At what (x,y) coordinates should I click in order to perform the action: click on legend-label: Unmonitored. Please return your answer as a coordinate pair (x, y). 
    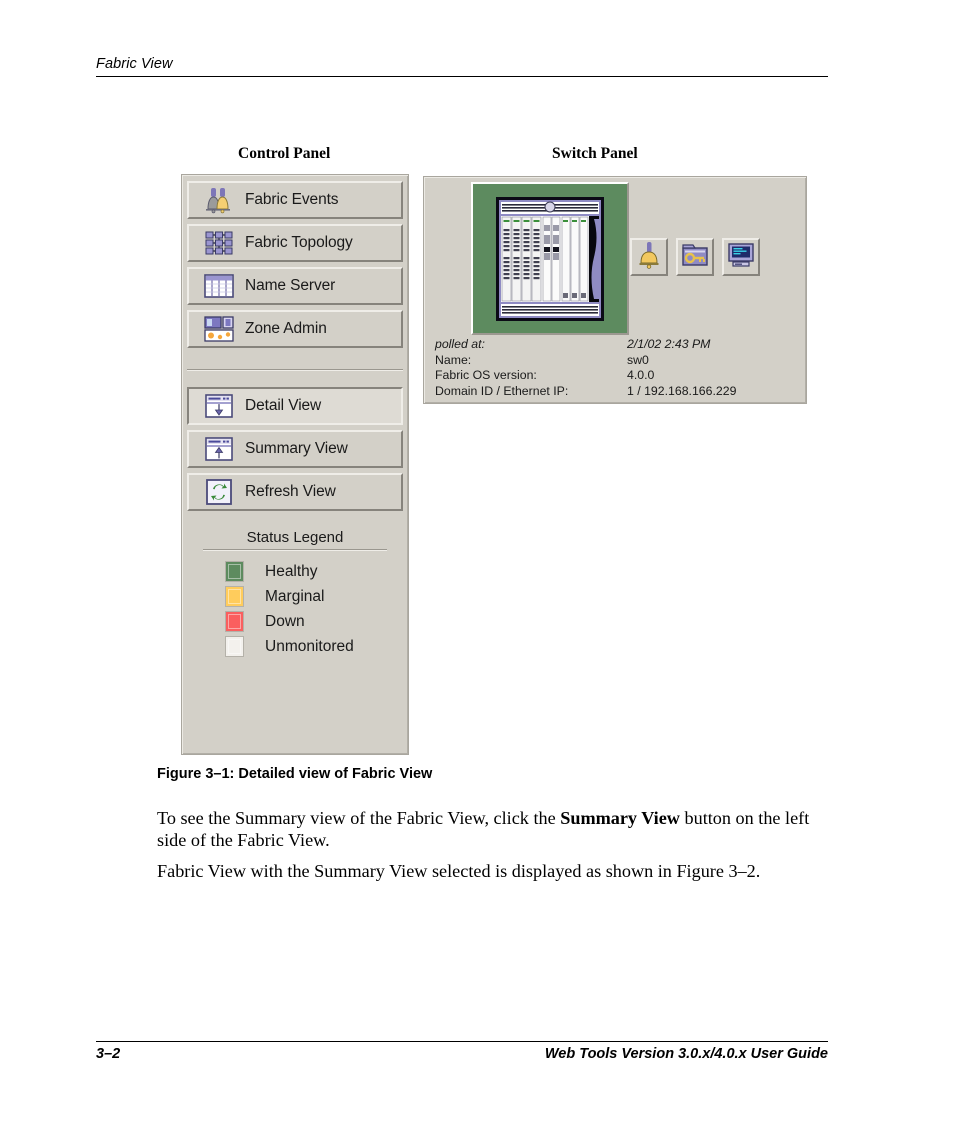
    Looking at the image, I should click on (309, 646).